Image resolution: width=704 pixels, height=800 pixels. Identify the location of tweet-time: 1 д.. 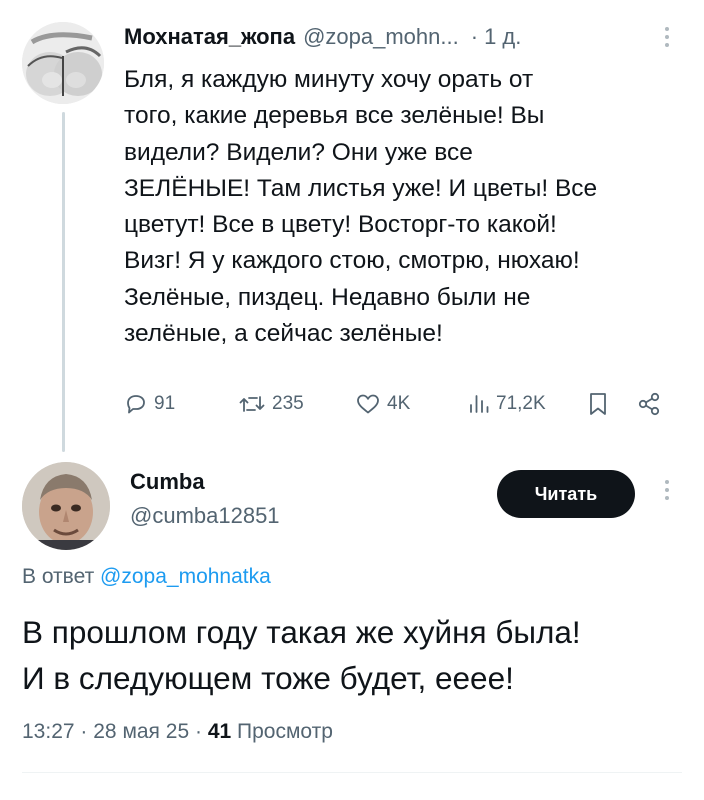
(502, 36).